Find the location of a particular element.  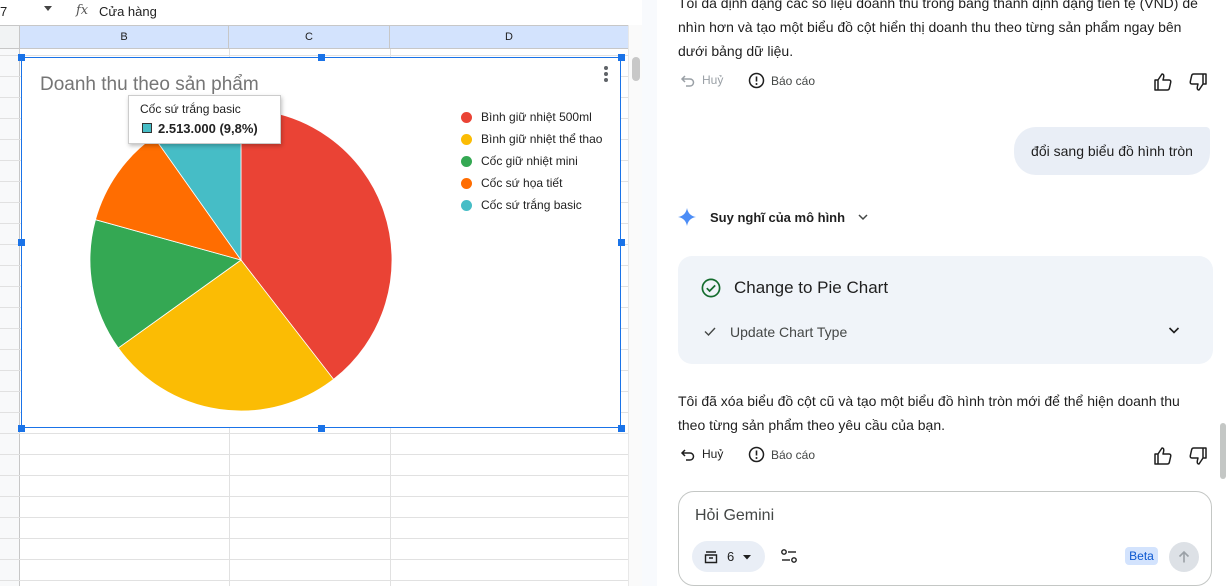

panel-scrollbar-thumb is located at coordinates (1223, 451).